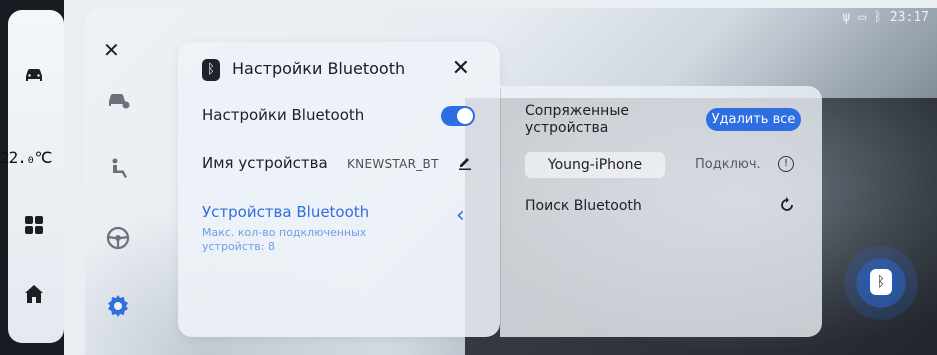 The image size is (937, 355). What do you see at coordinates (583, 206) in the screenshot?
I see `search-bluetooth-label: Поиск Bluetooth` at bounding box center [583, 206].